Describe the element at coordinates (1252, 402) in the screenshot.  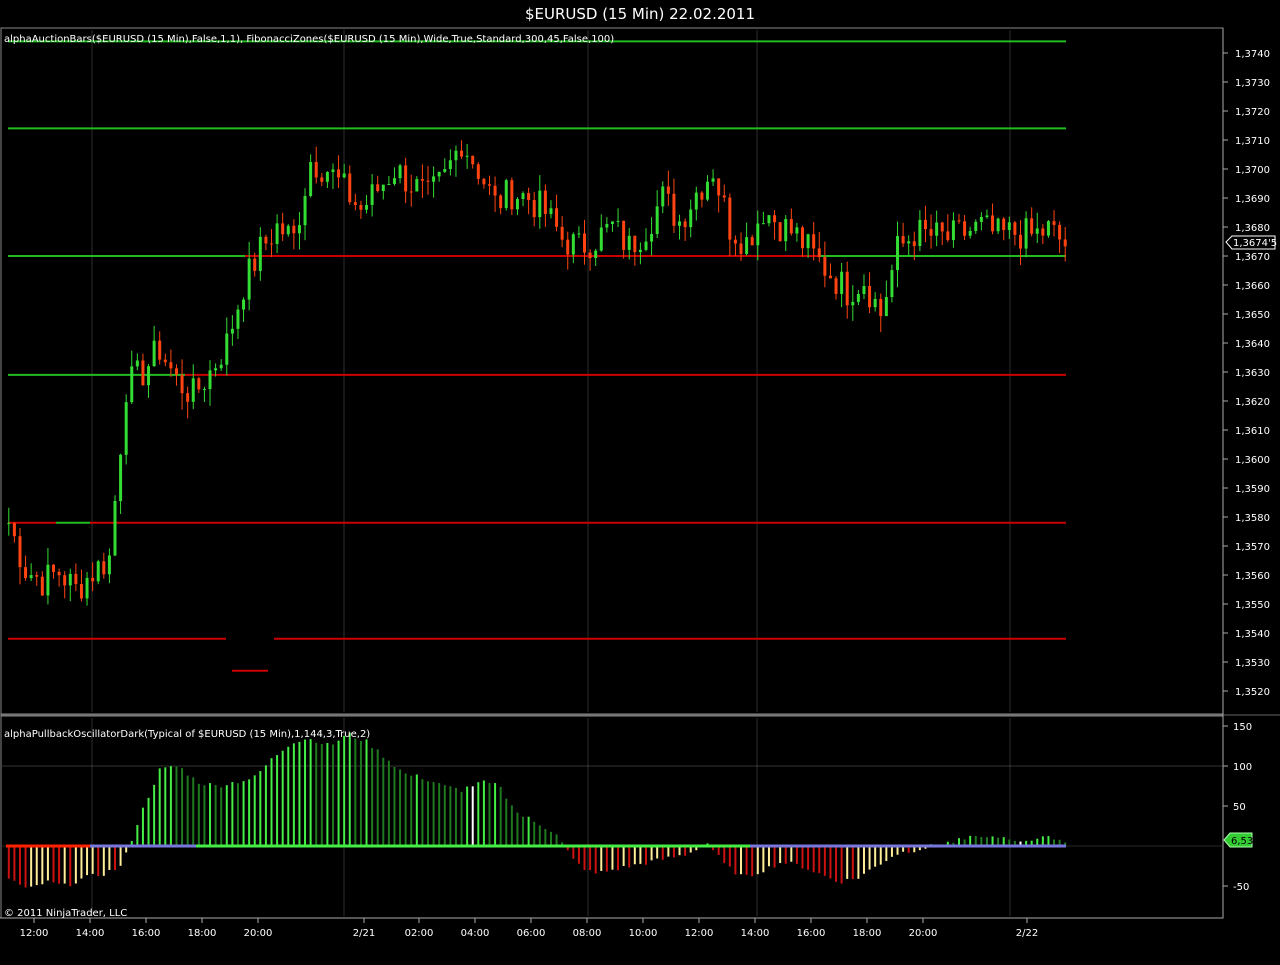
I see `price-tick-label: 1,3620` at that location.